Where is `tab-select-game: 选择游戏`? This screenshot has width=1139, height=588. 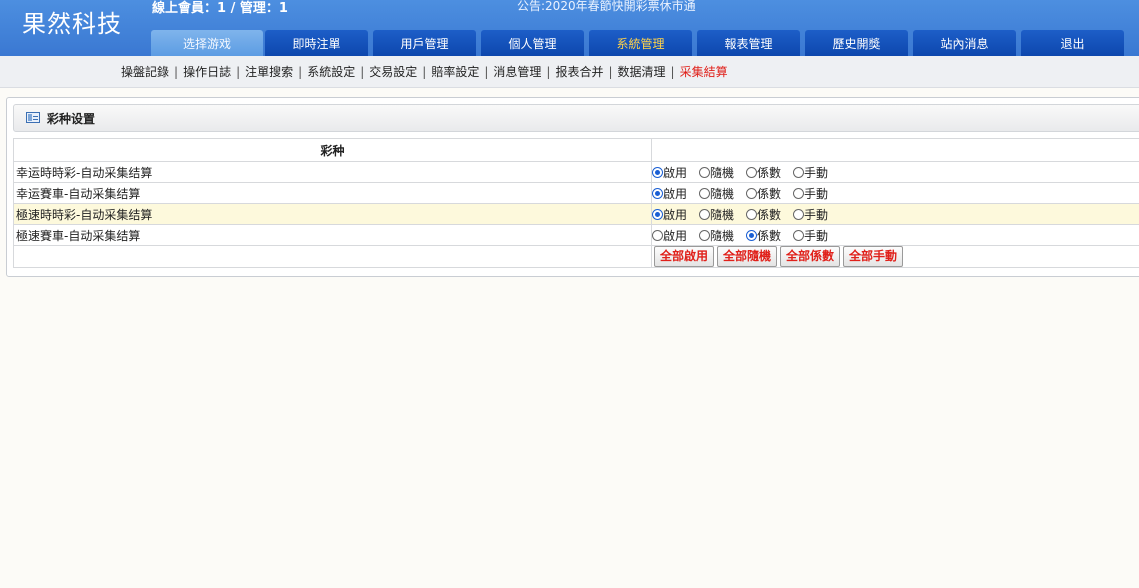 tab-select-game: 选择游戏 is located at coordinates (207, 43).